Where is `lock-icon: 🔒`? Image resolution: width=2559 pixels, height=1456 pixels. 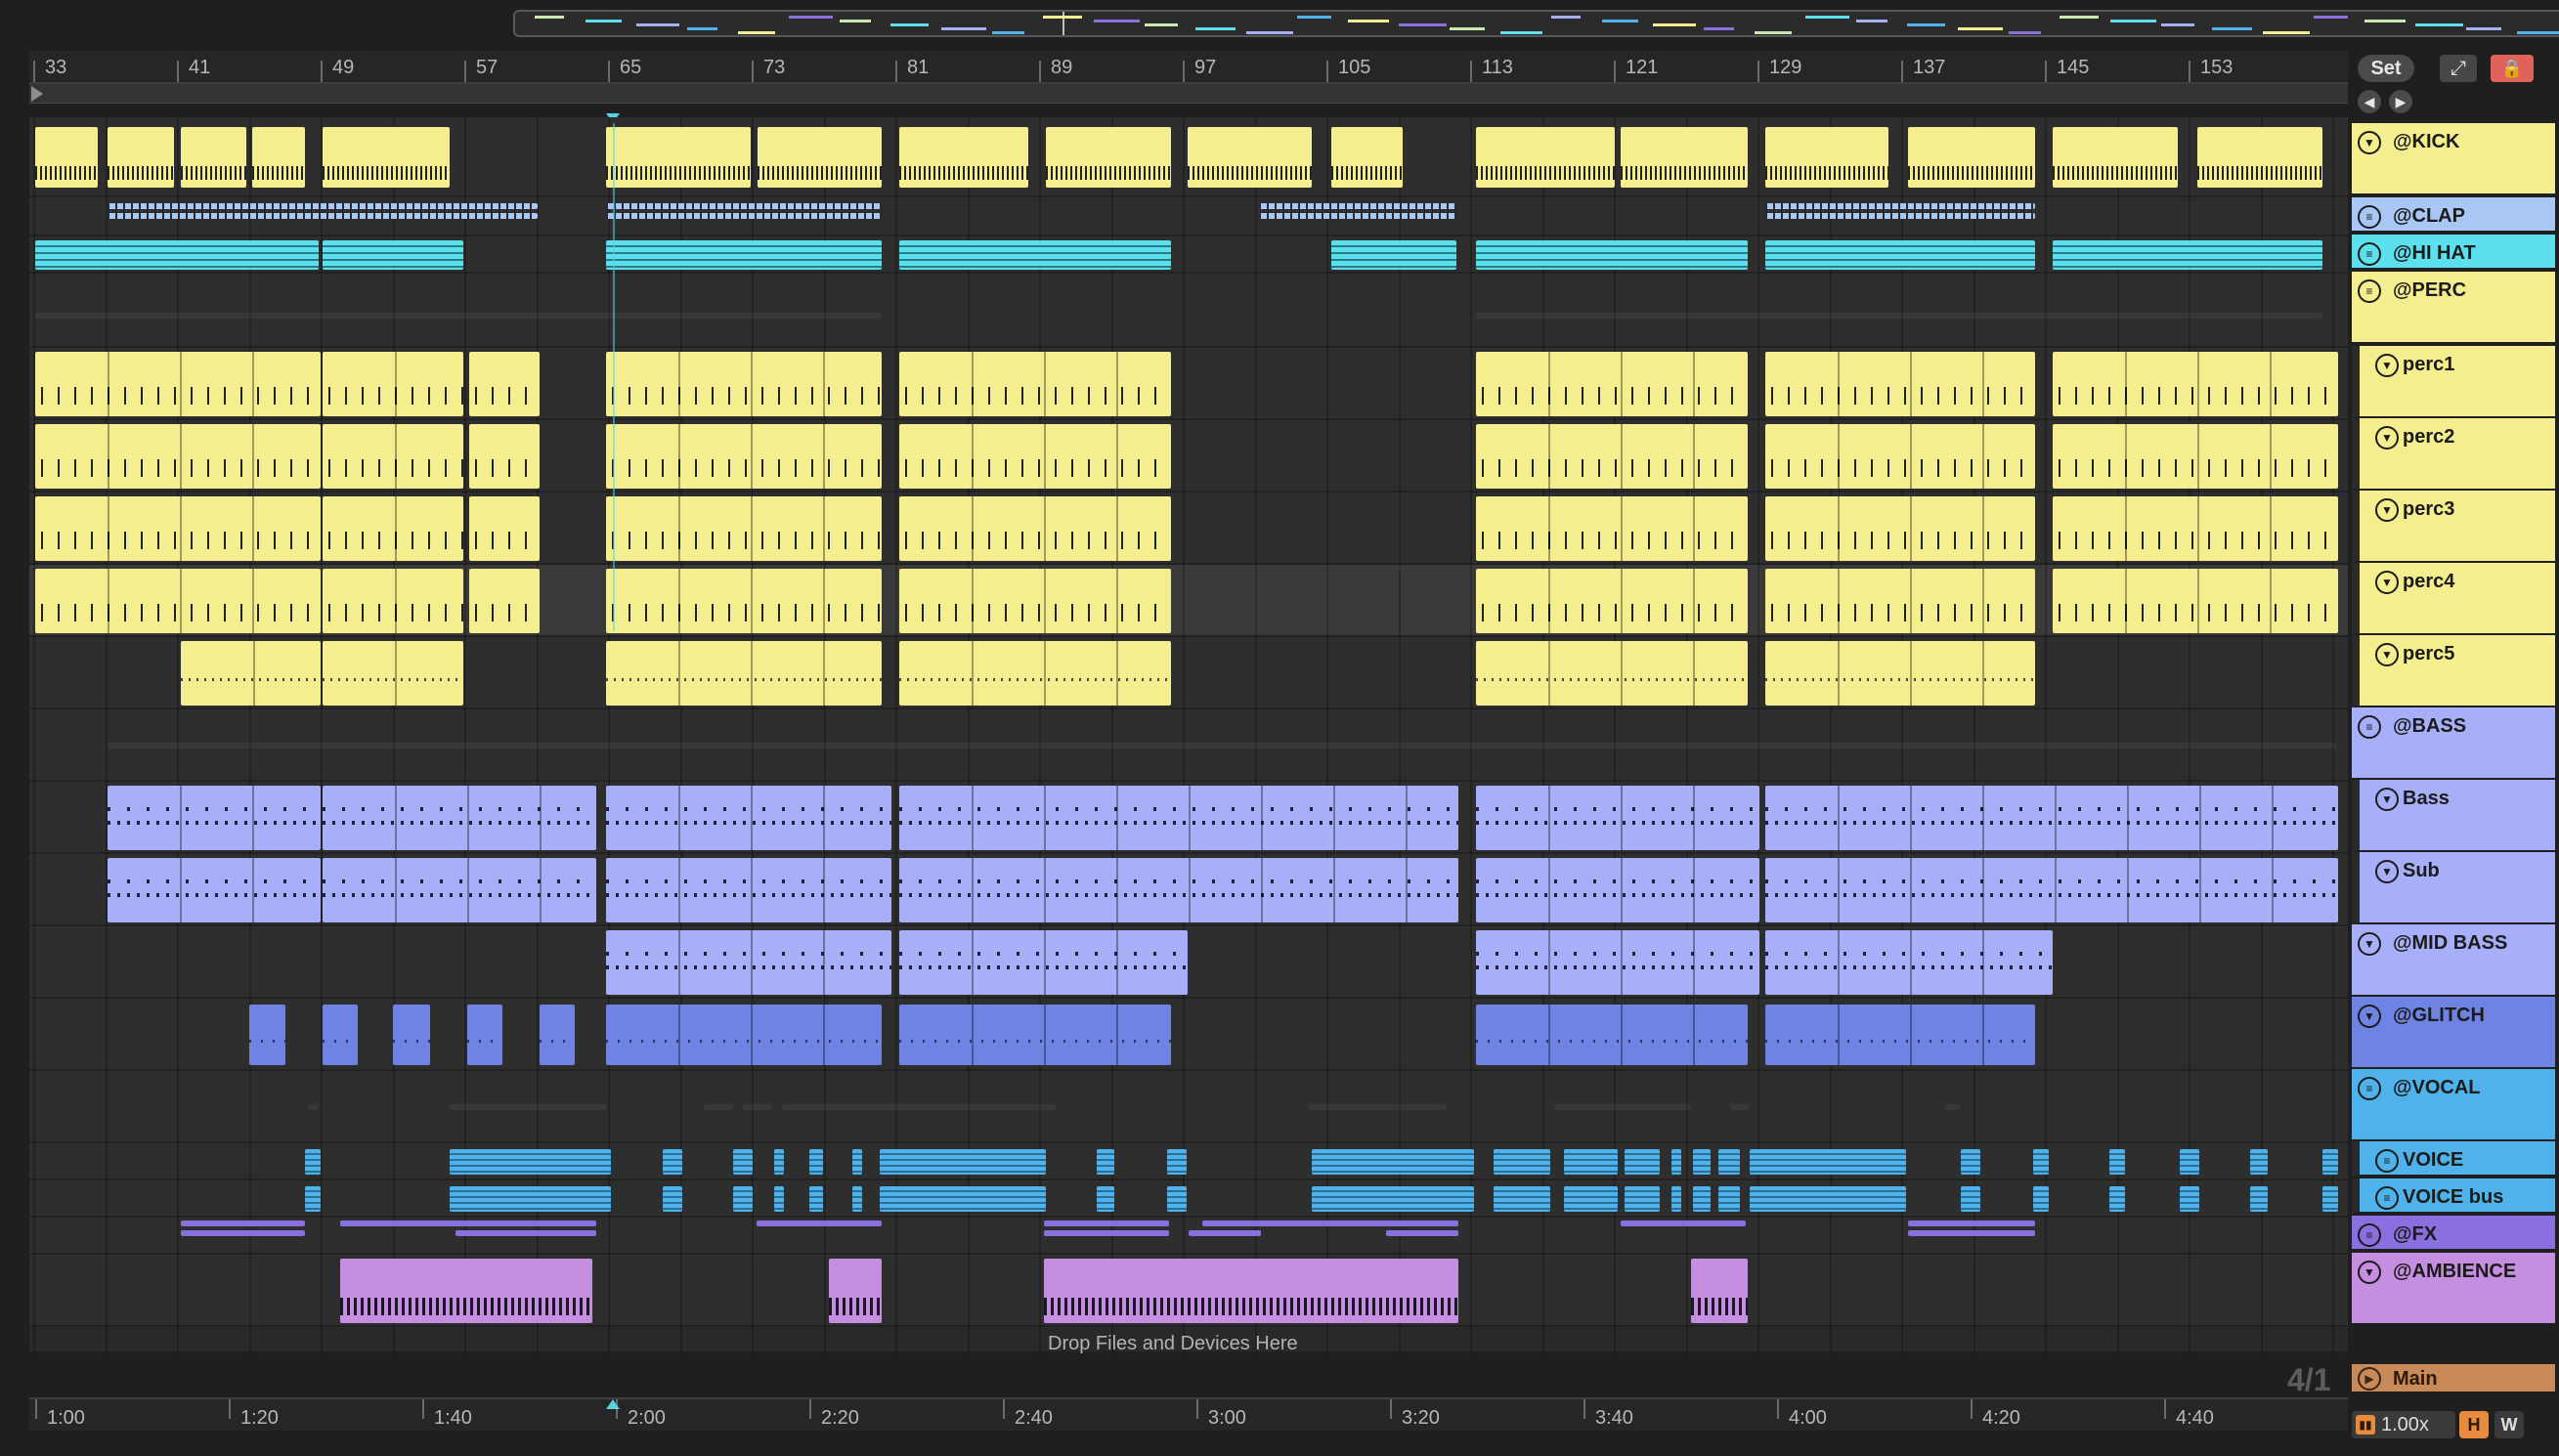 lock-icon: 🔒 is located at coordinates (2513, 68).